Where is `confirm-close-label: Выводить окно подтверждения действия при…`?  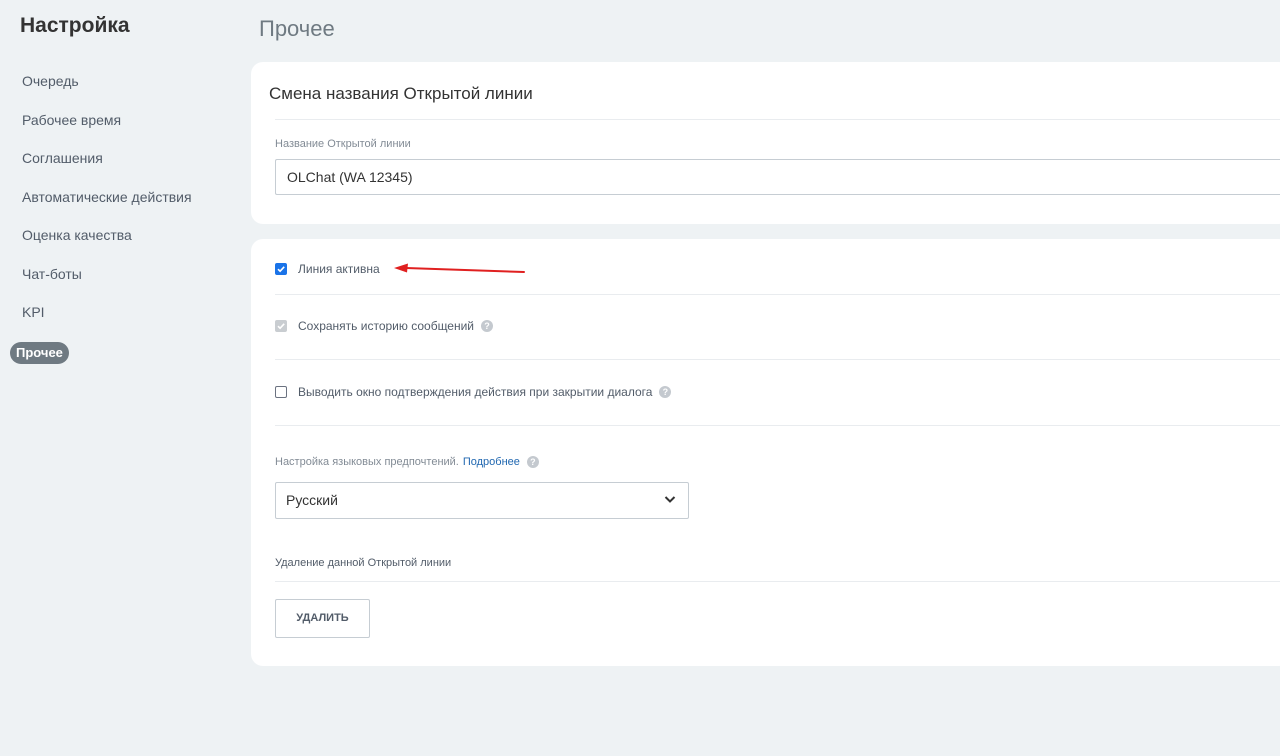
confirm-close-label: Выводить окно подтверждения действия при… is located at coordinates (475, 392).